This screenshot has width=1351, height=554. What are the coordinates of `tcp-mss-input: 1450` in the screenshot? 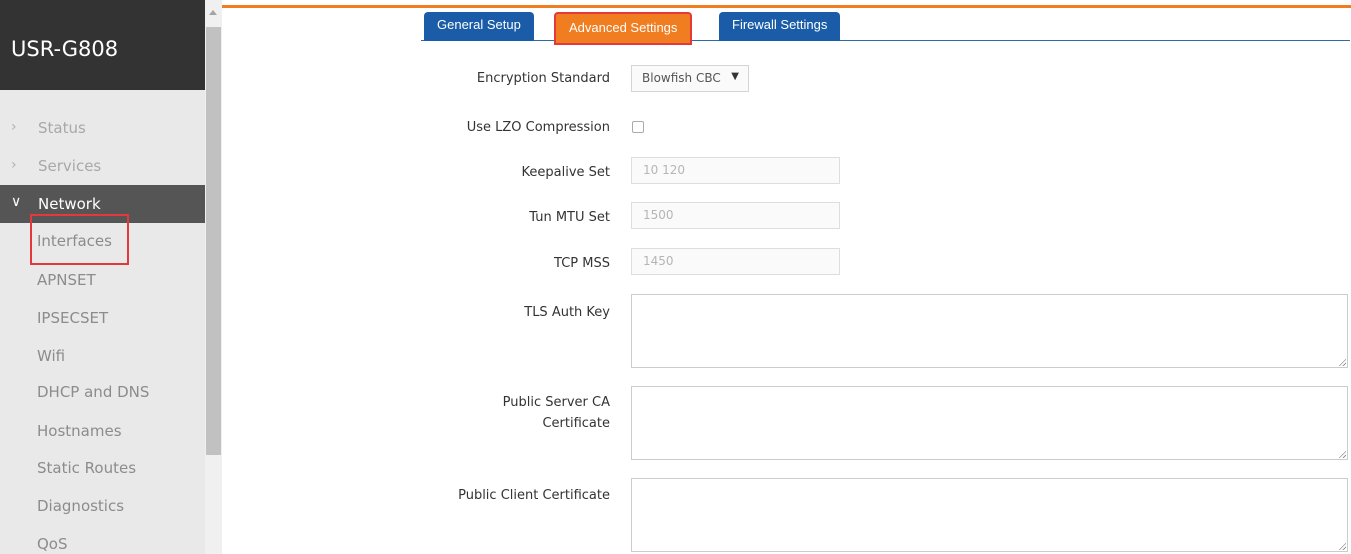 It's located at (735, 261).